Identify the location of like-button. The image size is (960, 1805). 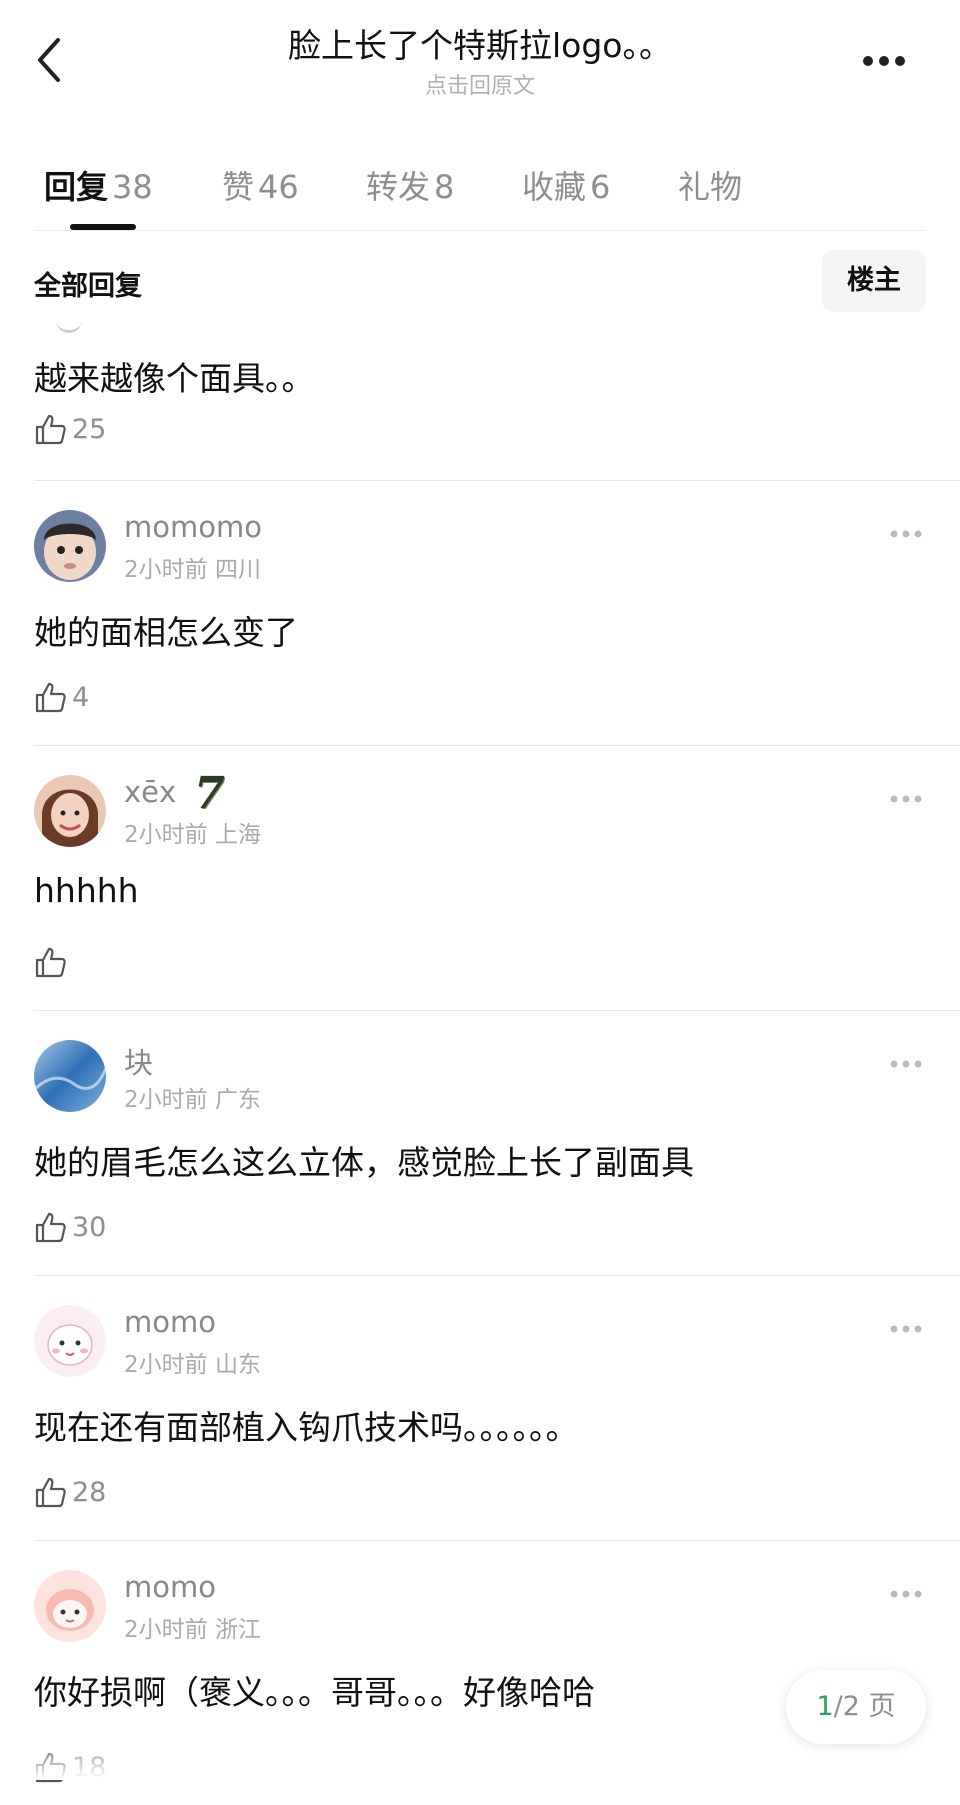
(53, 962).